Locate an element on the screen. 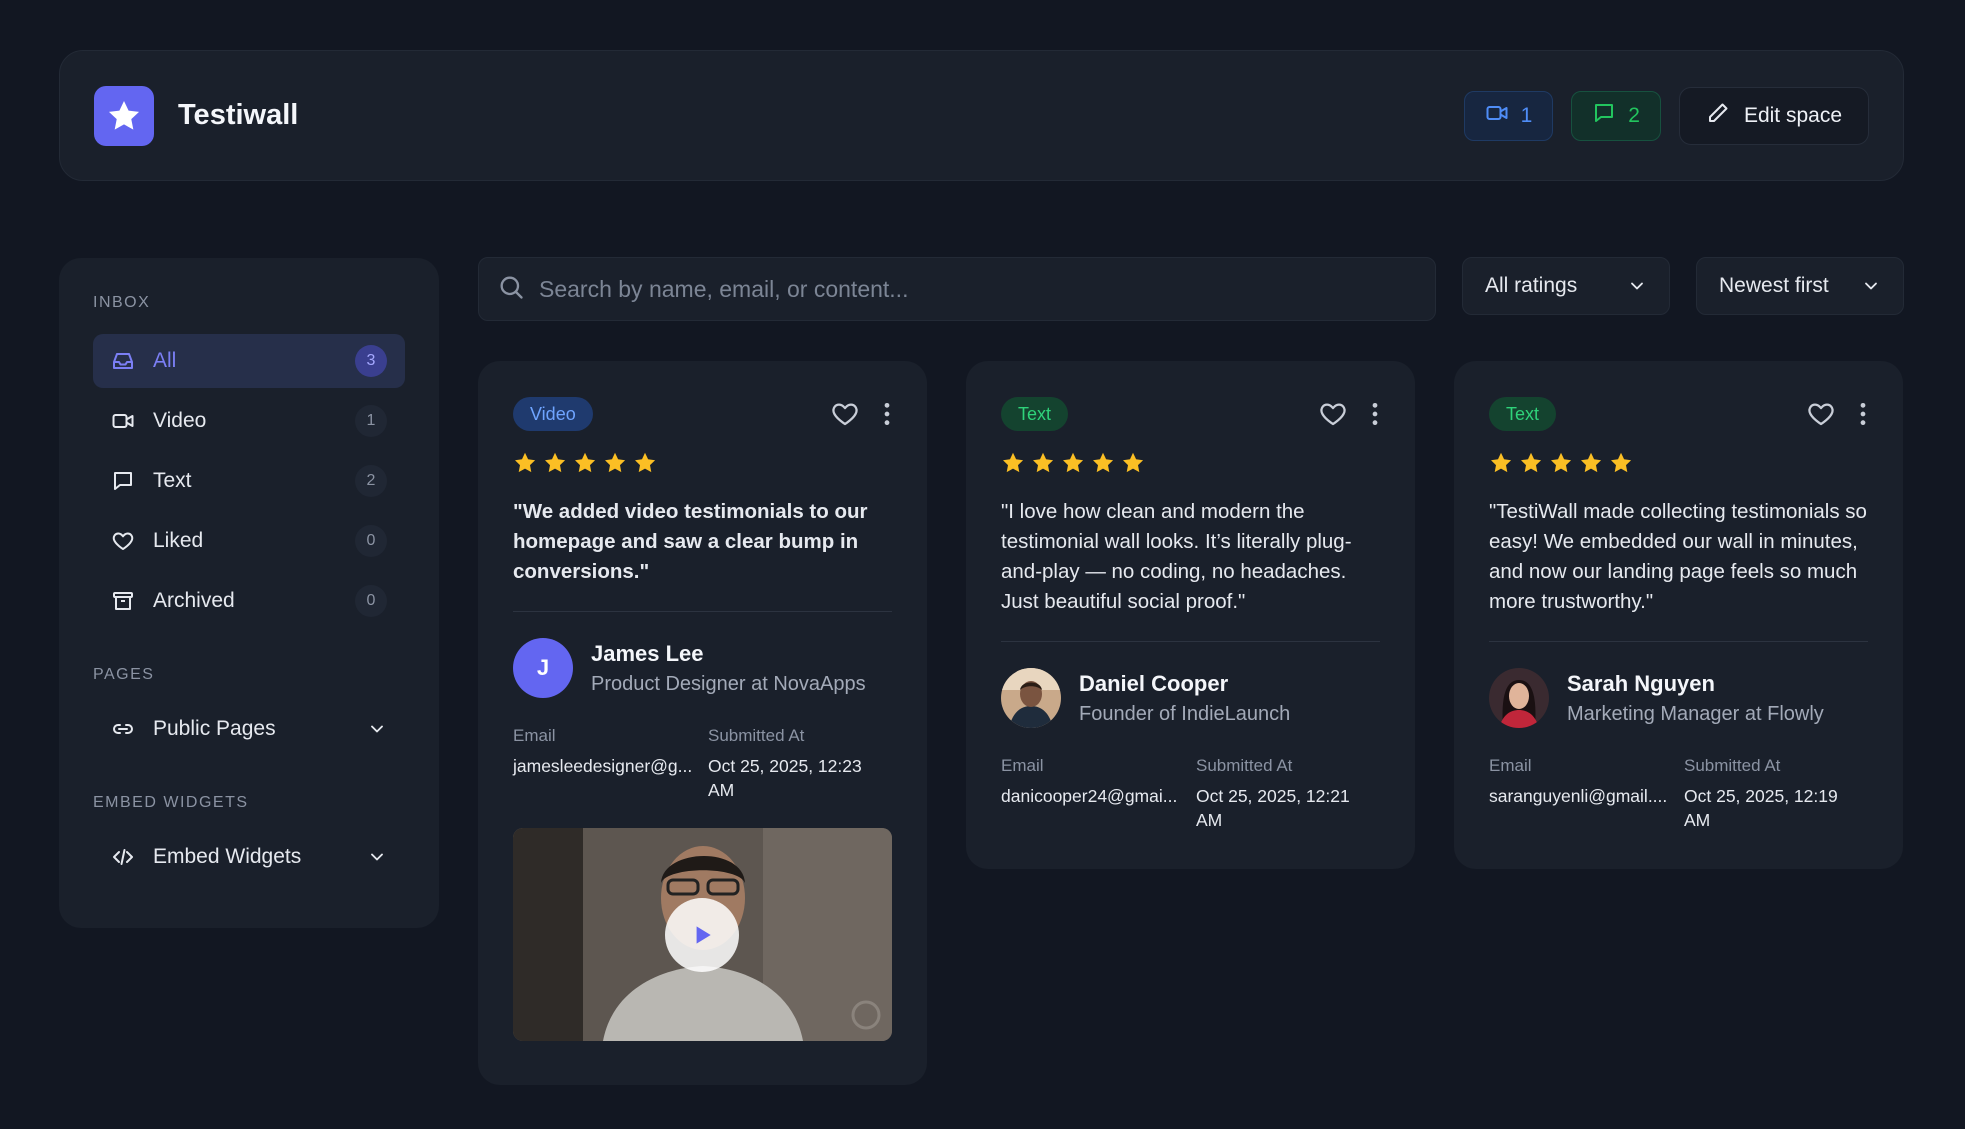 This screenshot has height=1129, width=1965. embed-section-title: EMBED WIDGETS is located at coordinates (171, 802).